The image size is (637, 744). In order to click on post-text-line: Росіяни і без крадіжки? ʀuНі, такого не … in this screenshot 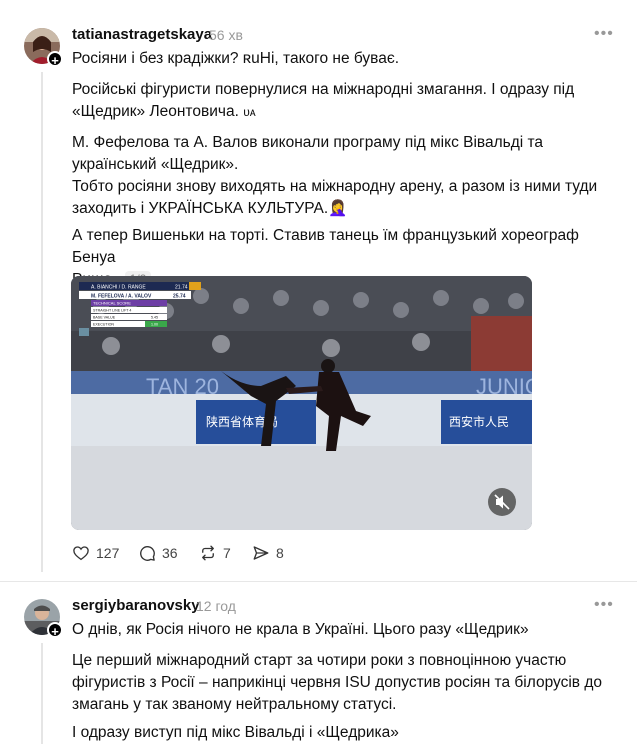, I will do `click(236, 58)`.